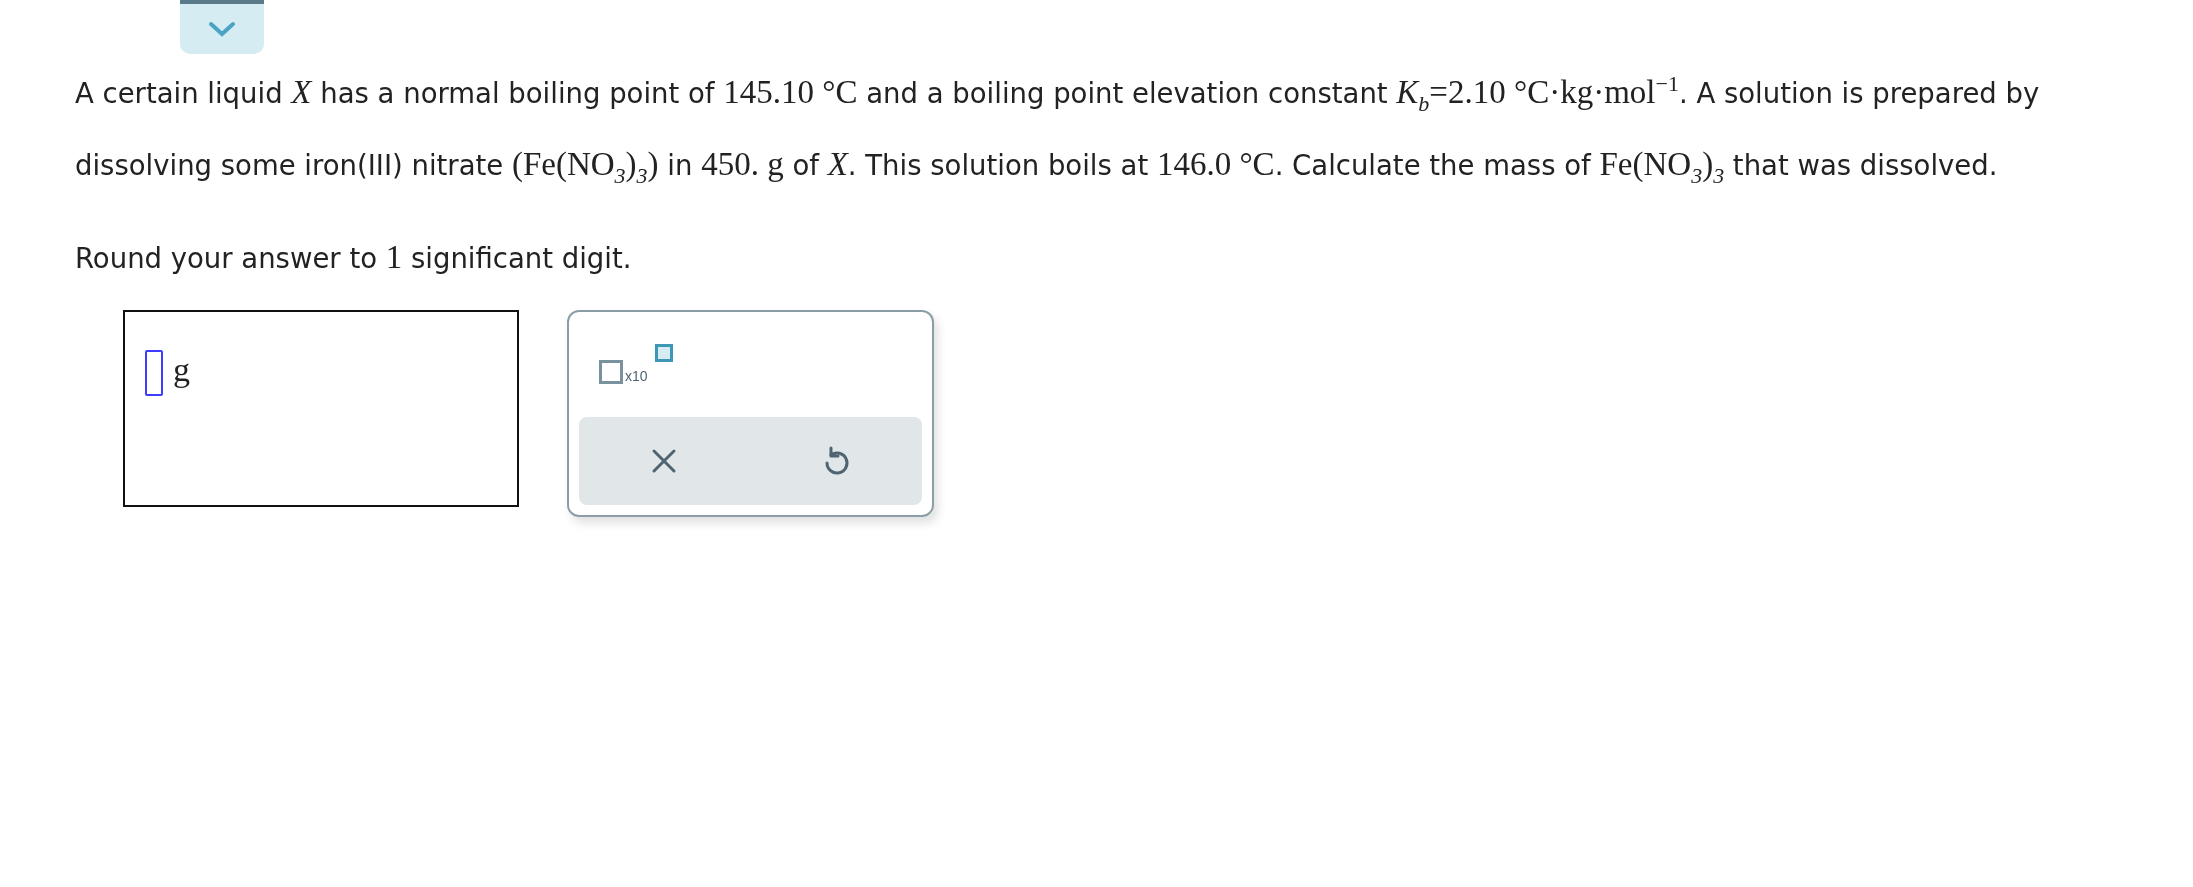 This screenshot has height=887, width=2193. Describe the element at coordinates (629, 362) in the screenshot. I see `scientific-notation-button: x10` at that location.